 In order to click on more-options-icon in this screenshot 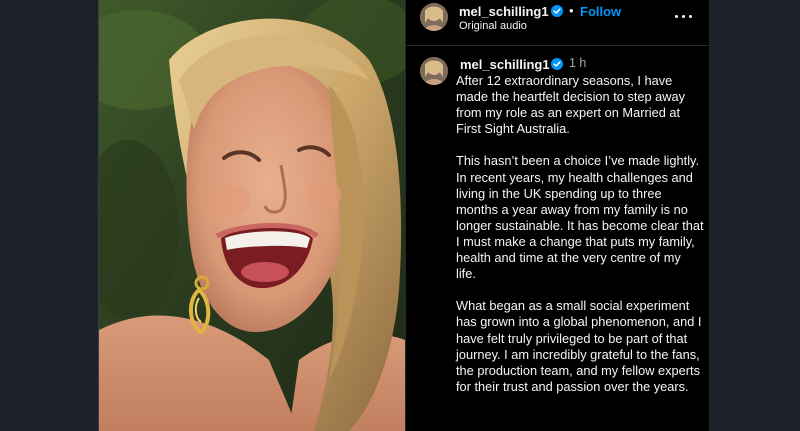, I will do `click(684, 16)`.